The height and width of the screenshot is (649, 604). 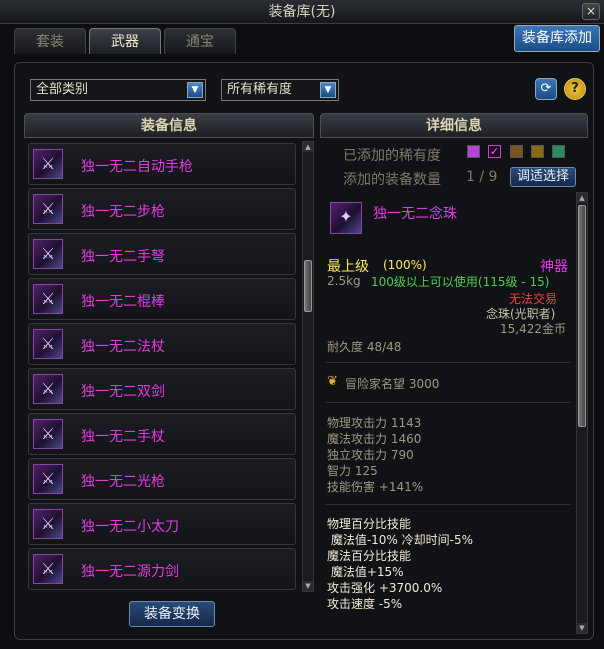 I want to click on item-name: 独一无二小太刀, so click(x=130, y=527).